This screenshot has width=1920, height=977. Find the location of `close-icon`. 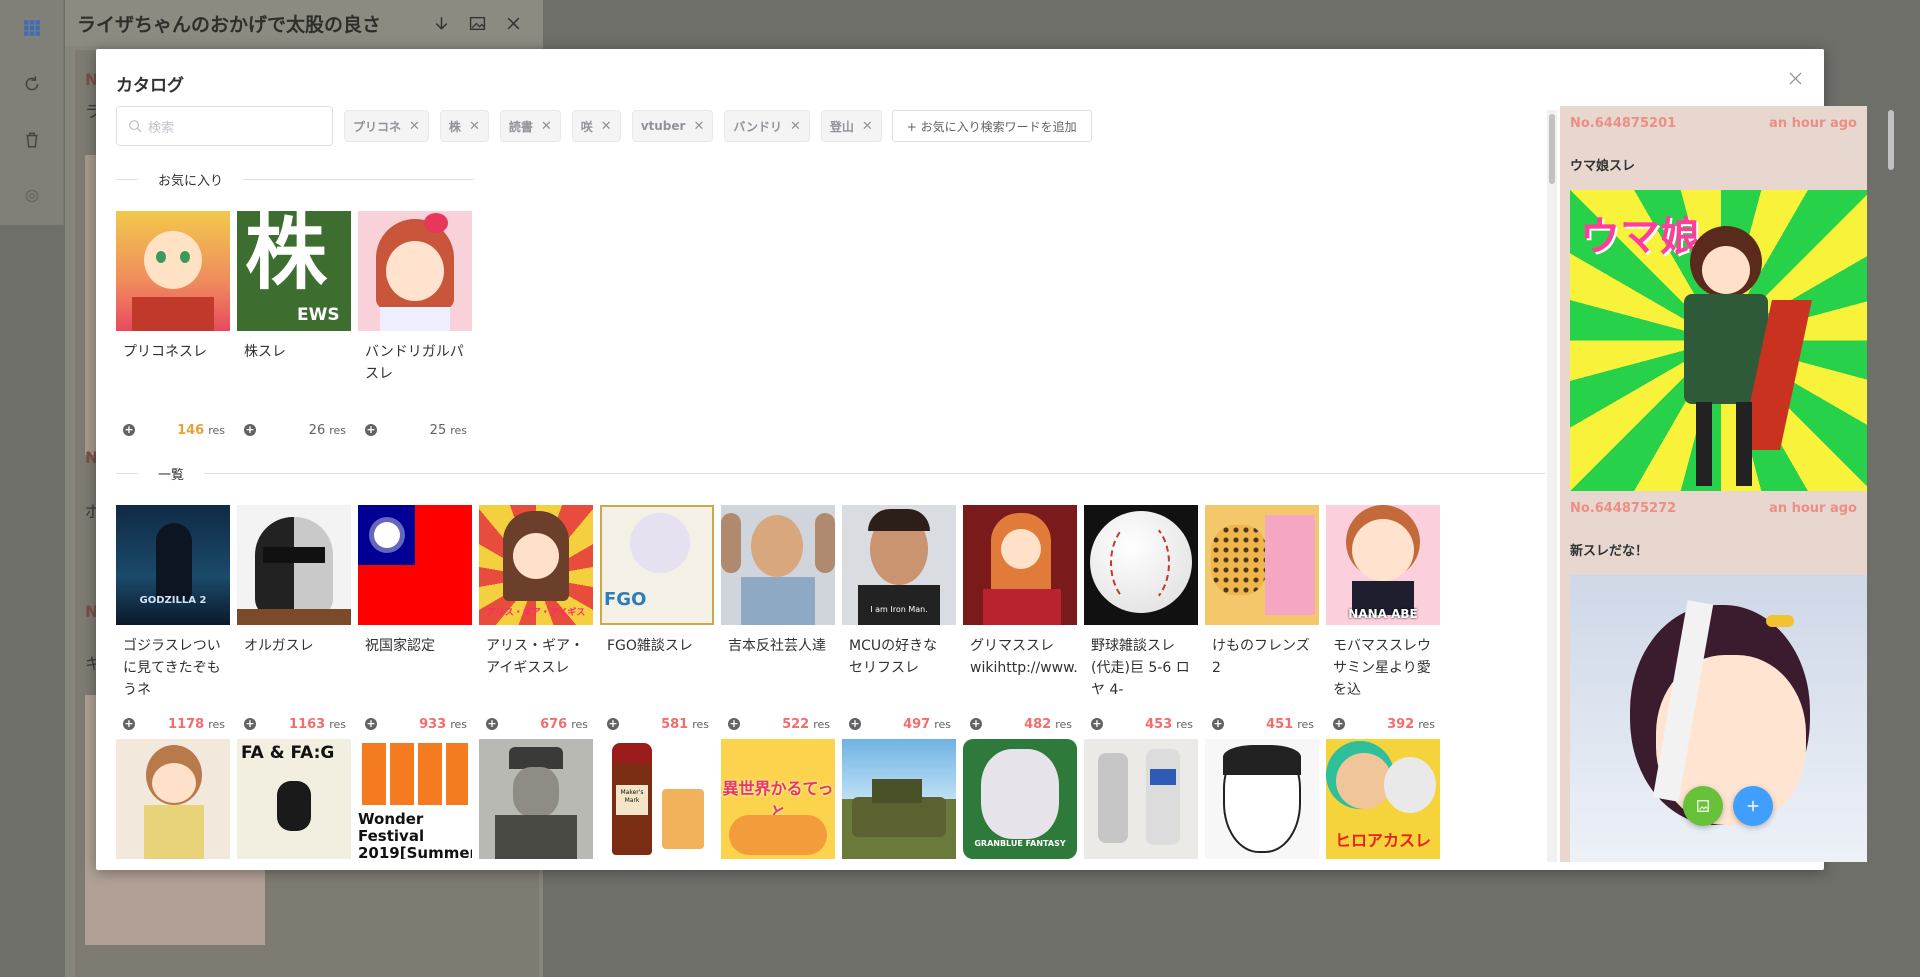

close-icon is located at coordinates (513, 23).